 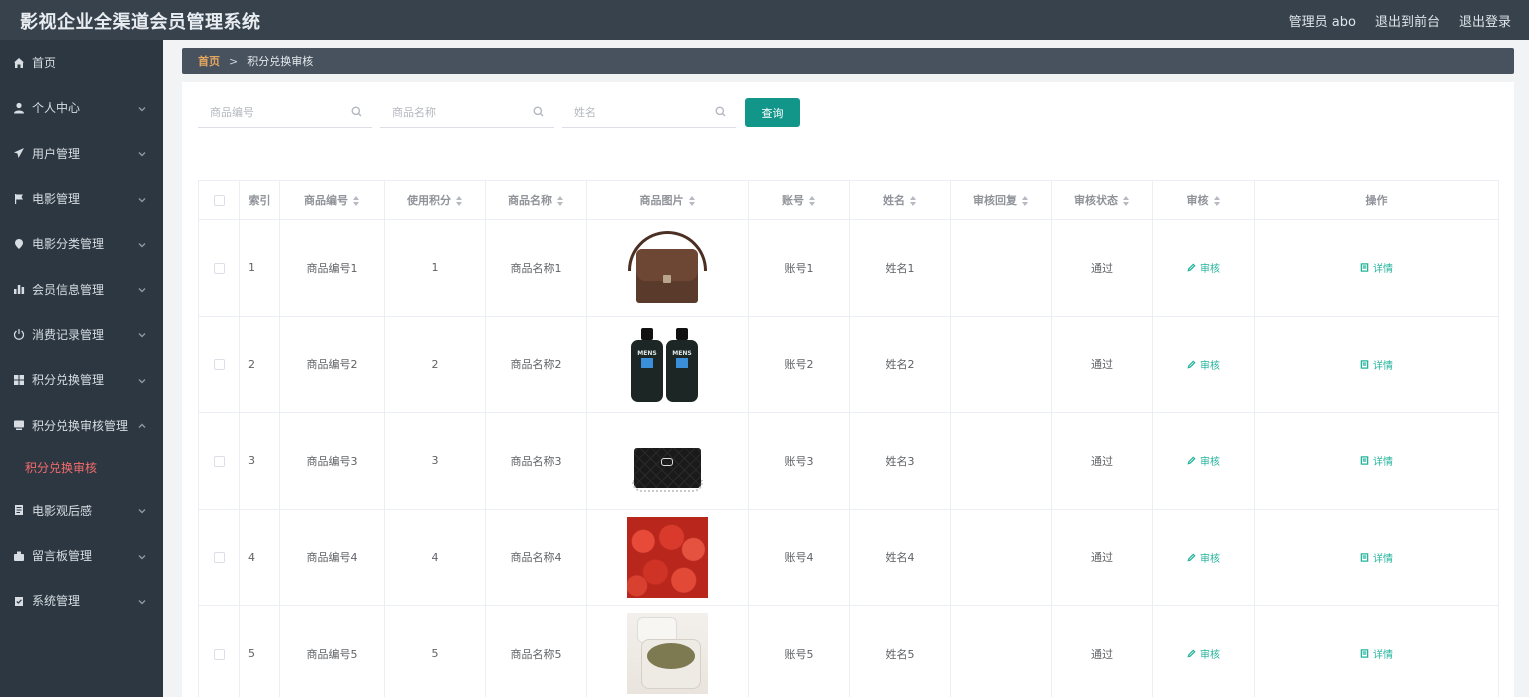 What do you see at coordinates (259, 557) in the screenshot?
I see `cell-index: 4` at bounding box center [259, 557].